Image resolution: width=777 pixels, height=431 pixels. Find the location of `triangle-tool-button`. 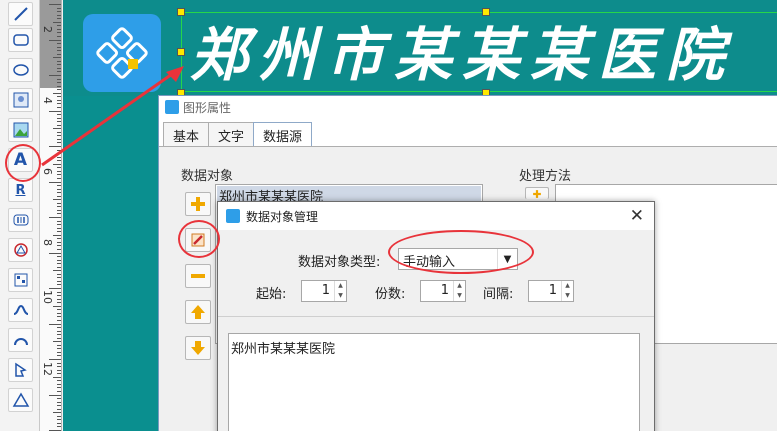

triangle-tool-button is located at coordinates (20, 400).